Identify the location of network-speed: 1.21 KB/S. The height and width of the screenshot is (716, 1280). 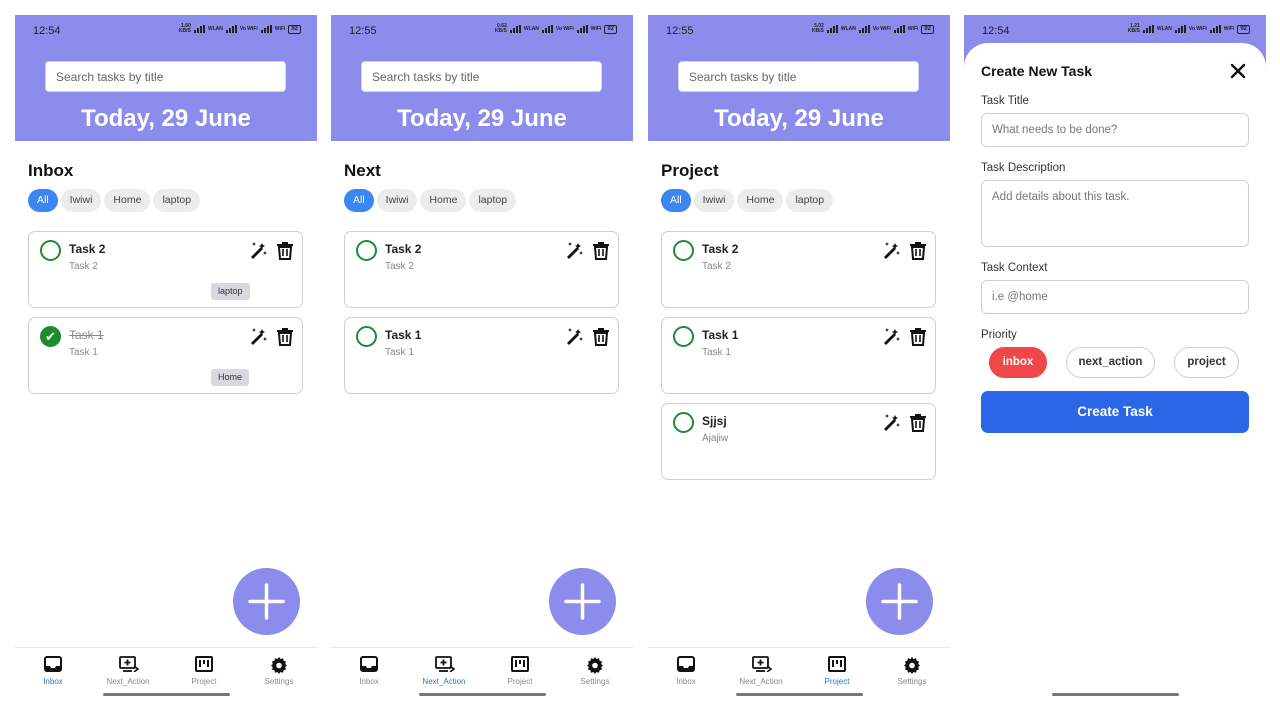
(1133, 28).